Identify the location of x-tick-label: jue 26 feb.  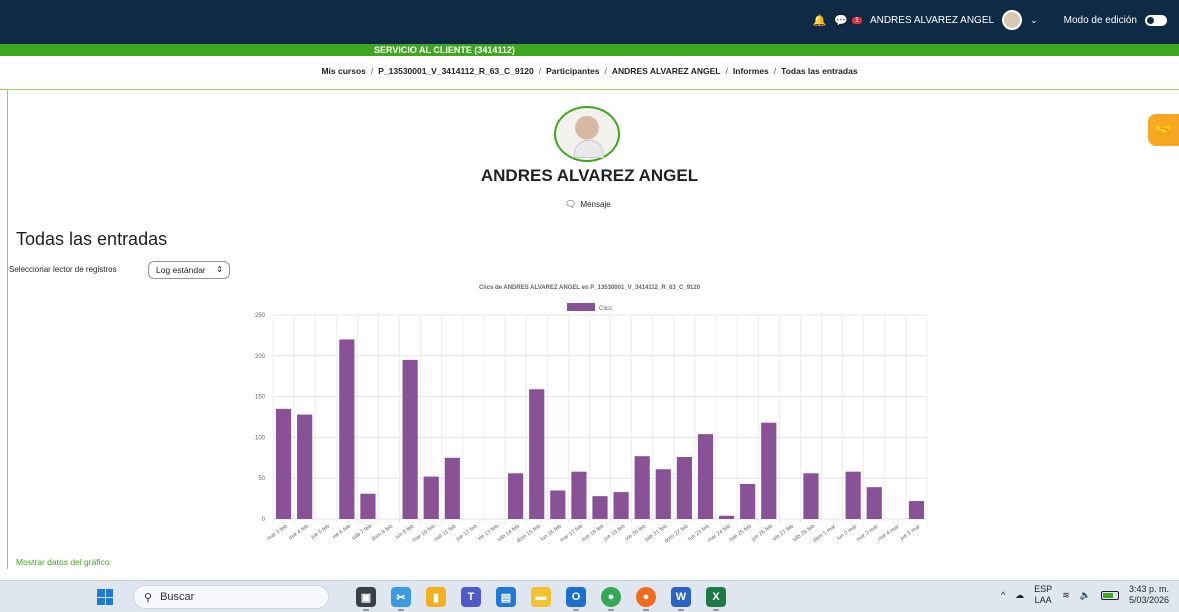
(762, 533).